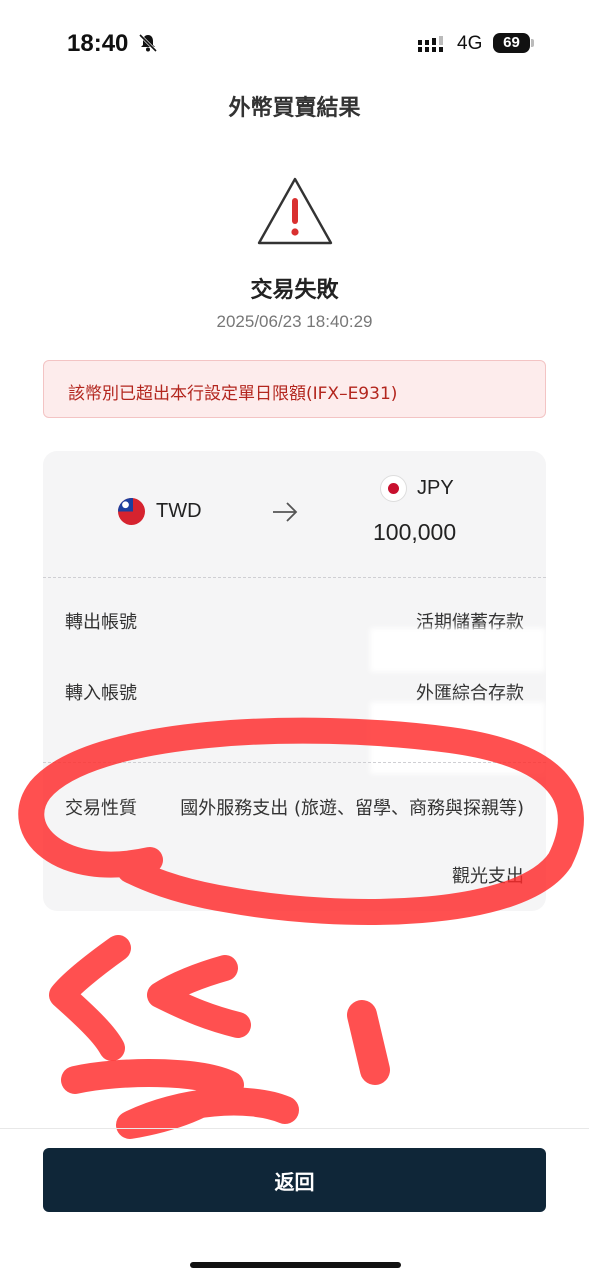 The image size is (589, 1280). I want to click on back-button: 返回, so click(294, 1180).